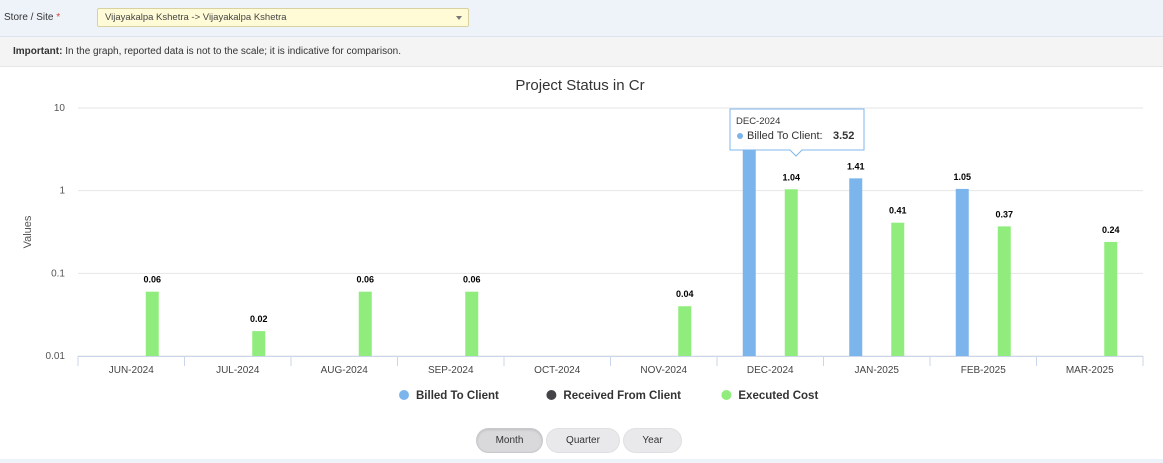  I want to click on chart-title: Project Status in Cr, so click(579, 85).